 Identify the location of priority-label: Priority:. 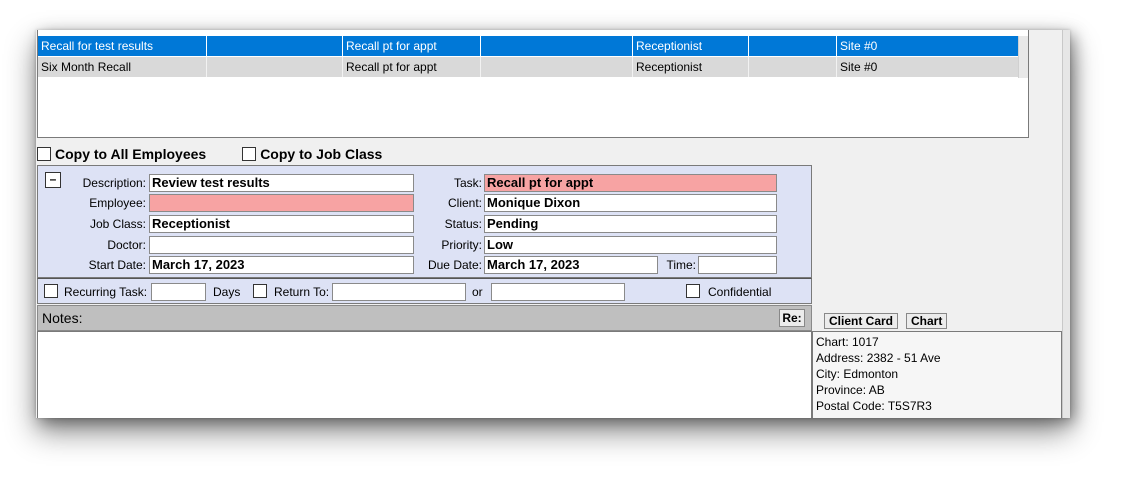
(461, 245).